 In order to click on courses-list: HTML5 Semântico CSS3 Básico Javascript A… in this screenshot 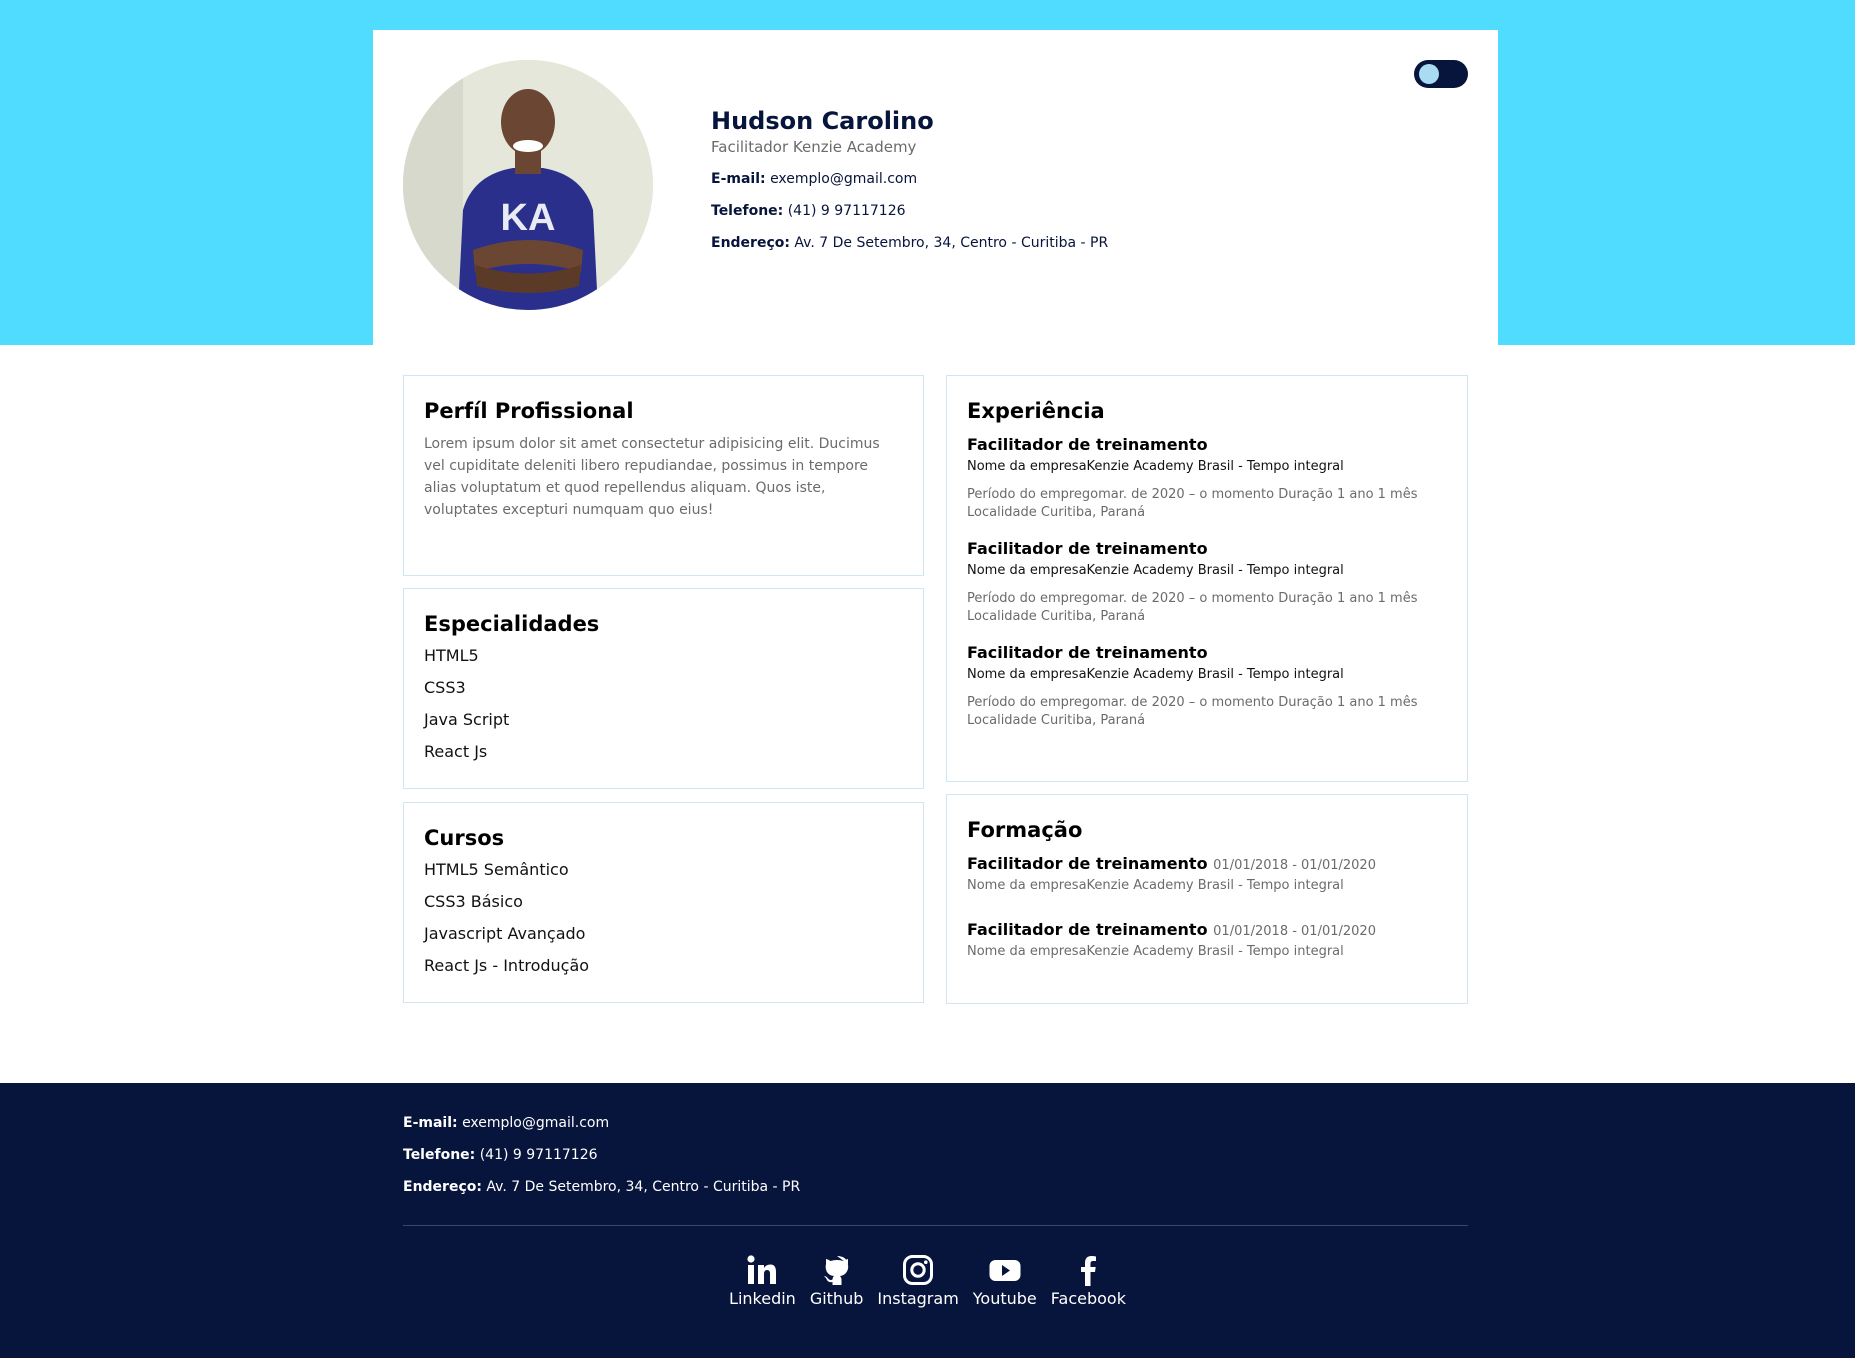, I will do `click(663, 917)`.